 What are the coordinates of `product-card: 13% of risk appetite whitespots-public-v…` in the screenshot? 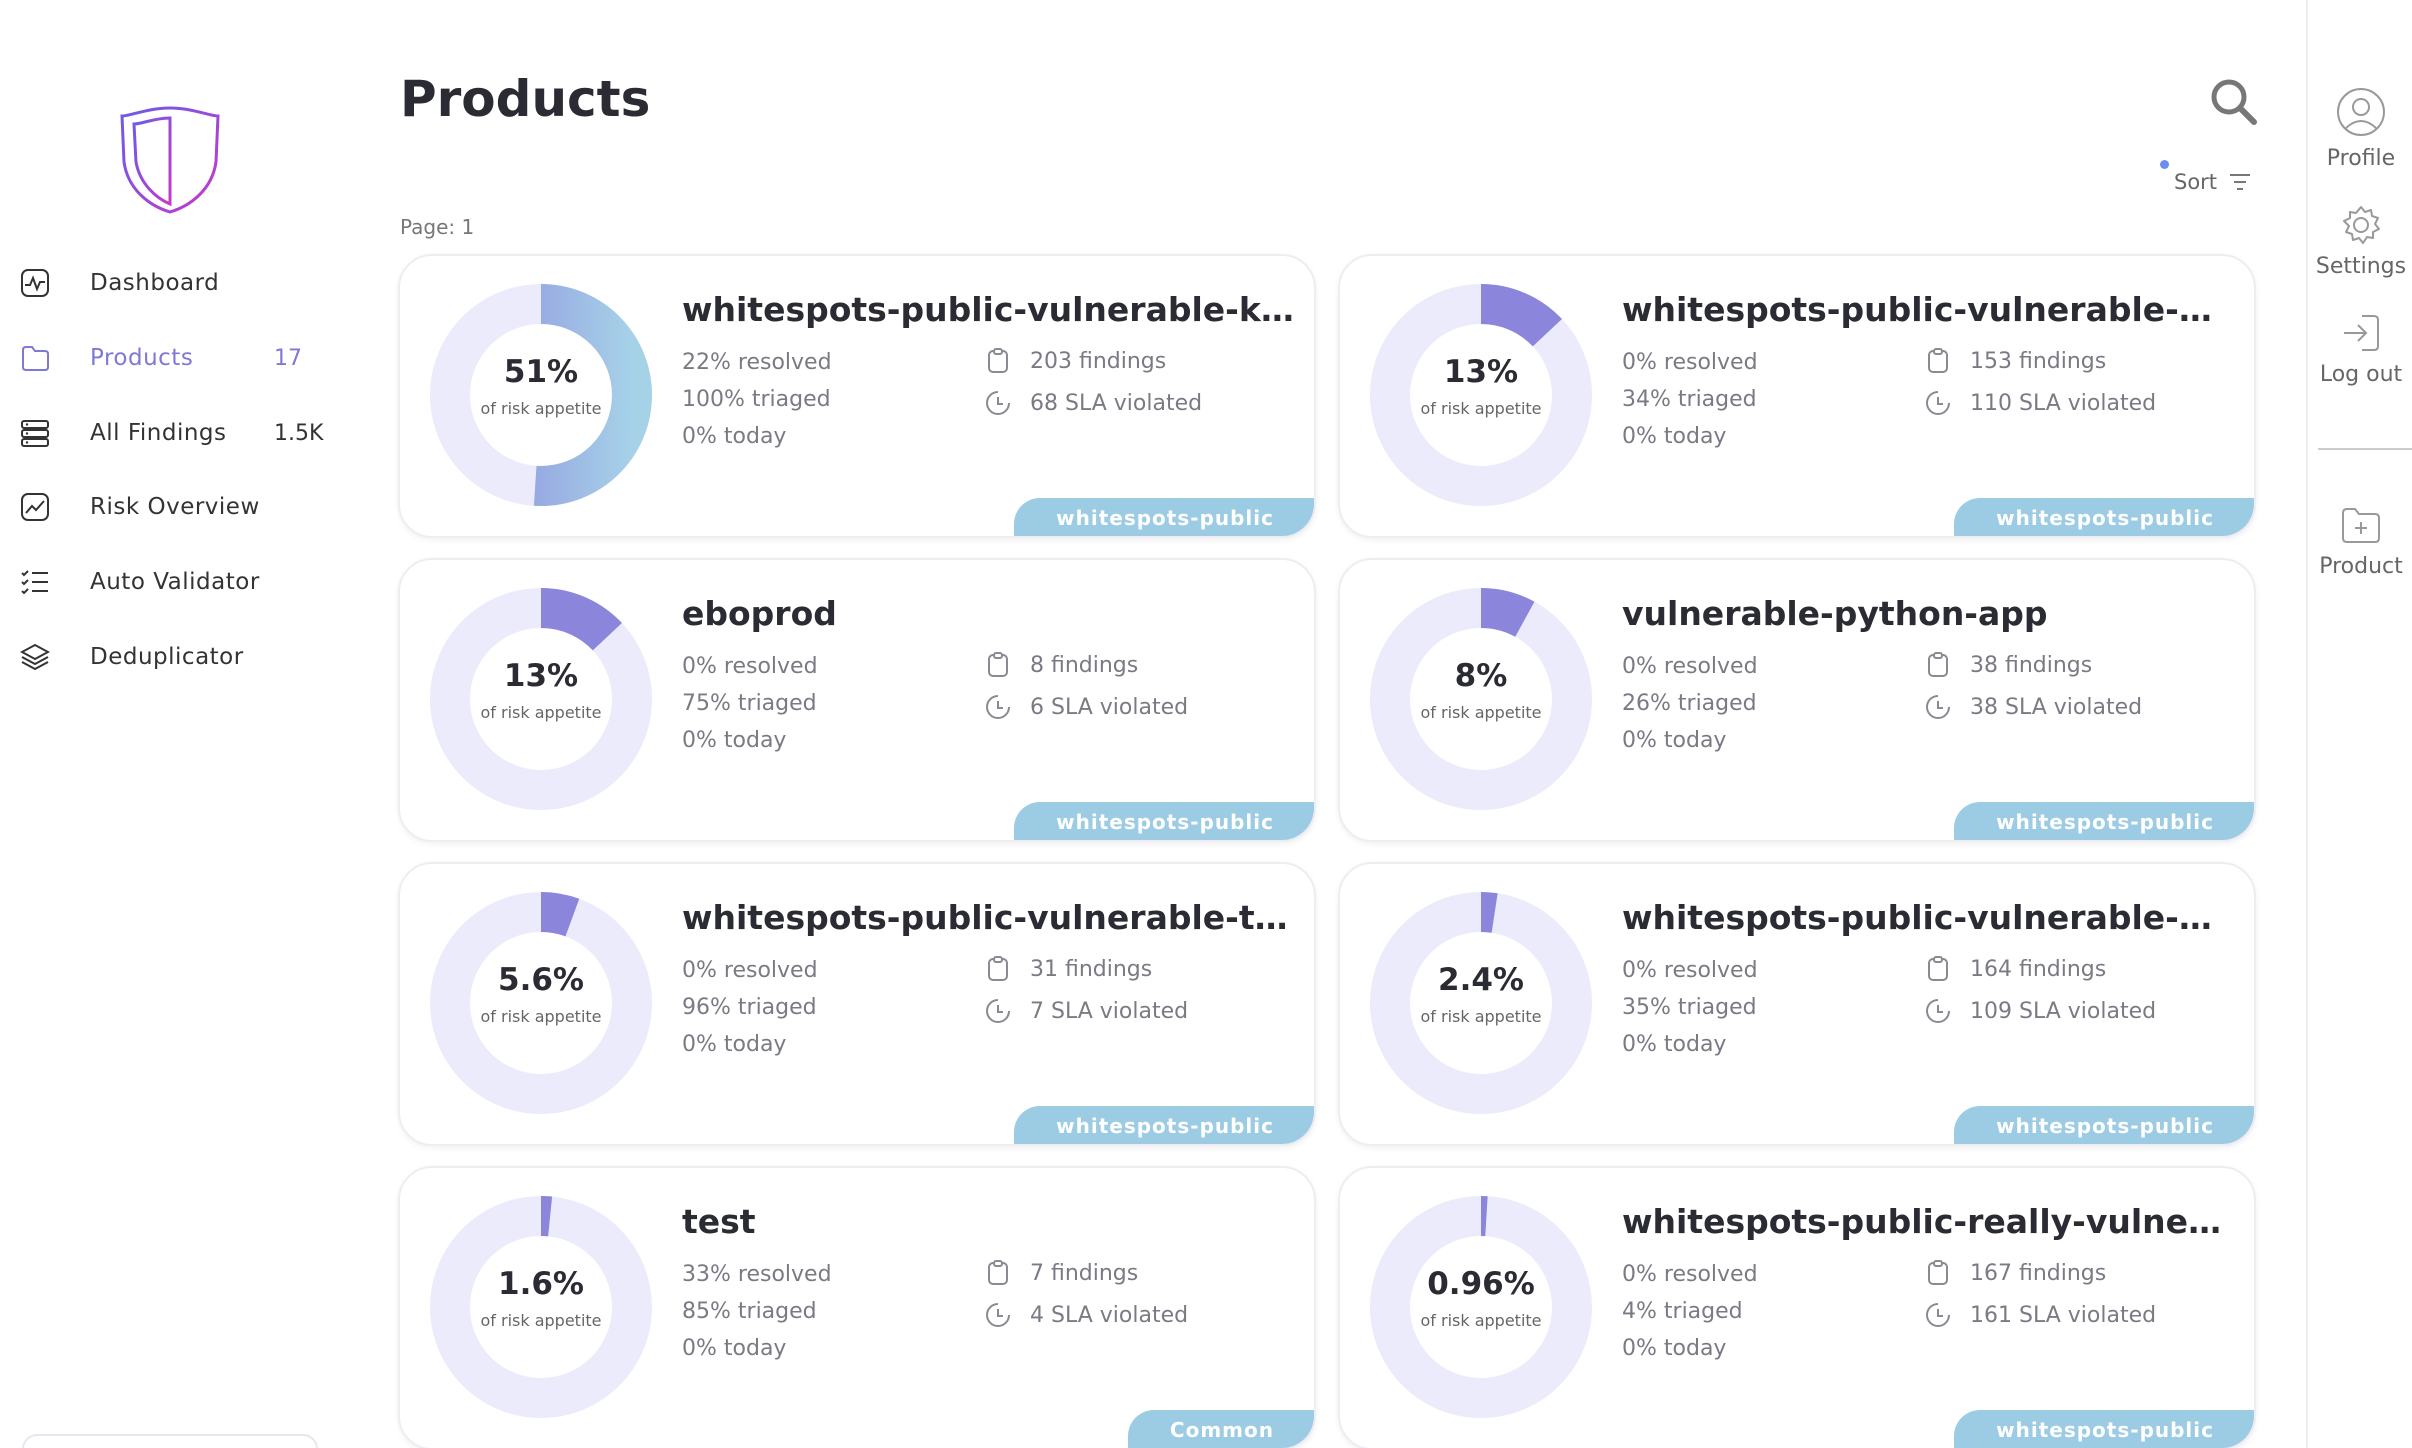 It's located at (1797, 396).